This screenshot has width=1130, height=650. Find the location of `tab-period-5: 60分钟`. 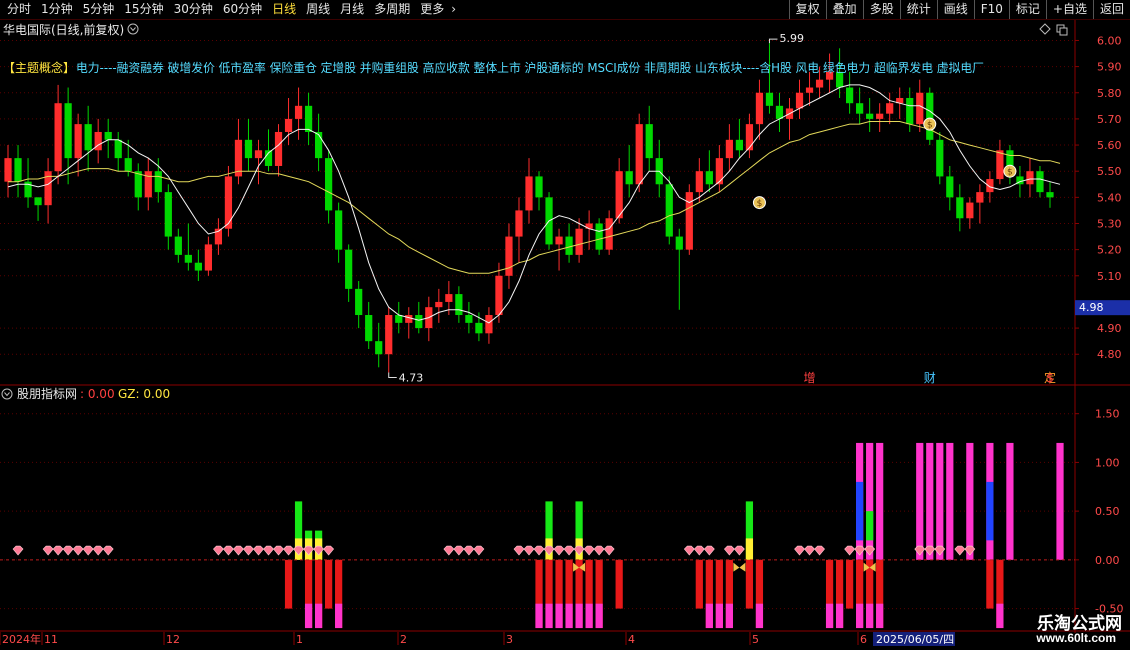

tab-period-5: 60分钟 is located at coordinates (242, 9).